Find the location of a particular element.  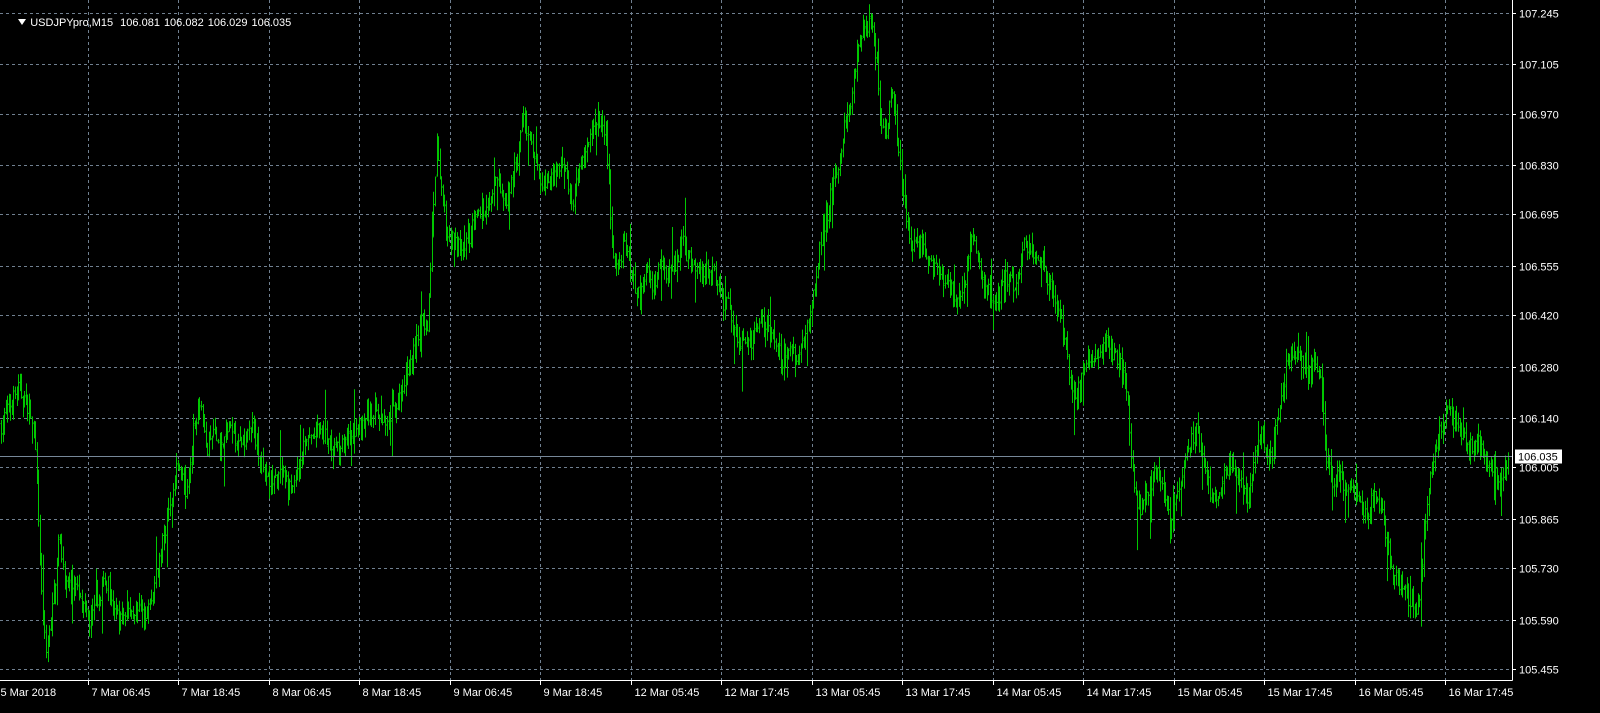

x-tick-label: 13 Mar 05:45 is located at coordinates (848, 693).